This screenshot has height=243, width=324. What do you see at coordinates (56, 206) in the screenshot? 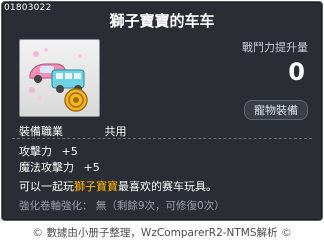
I see `enhance-label: 強化卷軸強化：` at bounding box center [56, 206].